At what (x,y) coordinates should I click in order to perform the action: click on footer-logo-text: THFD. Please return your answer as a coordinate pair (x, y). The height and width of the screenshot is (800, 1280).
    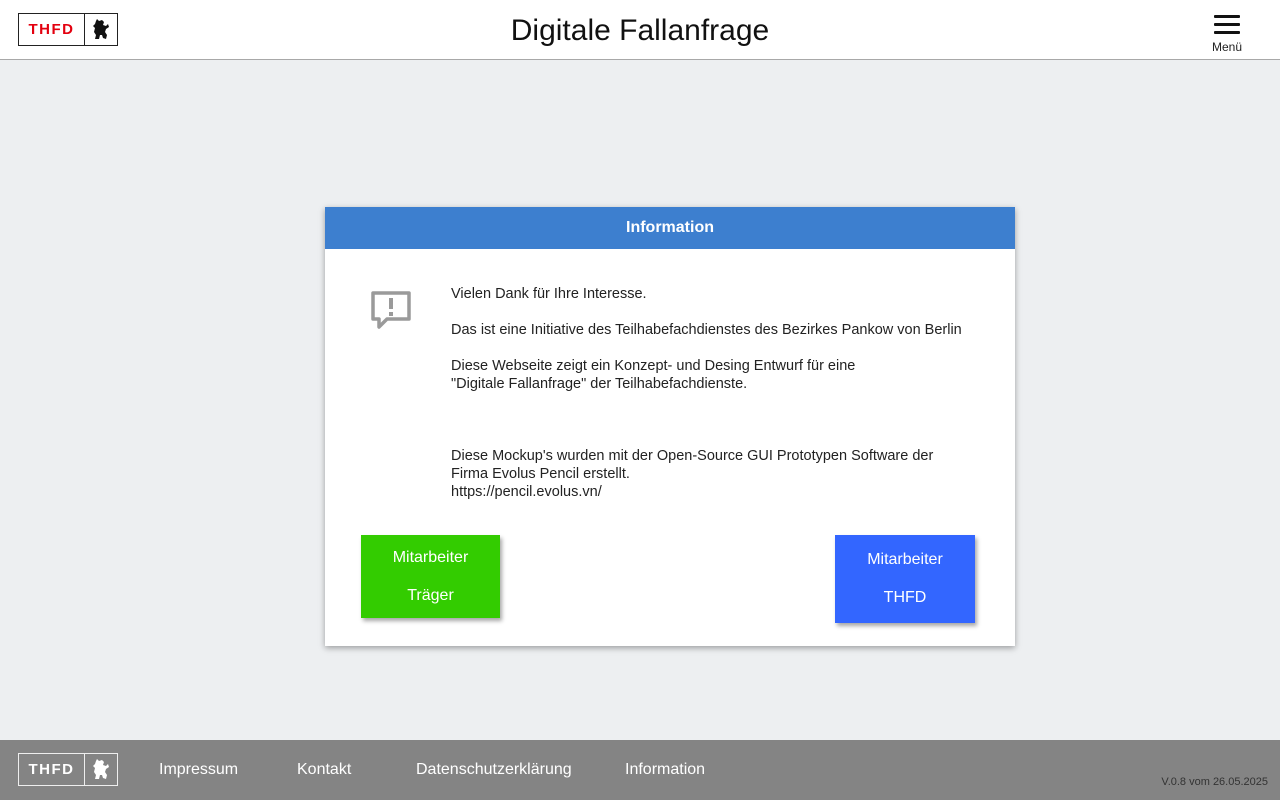
    Looking at the image, I should click on (52, 769).